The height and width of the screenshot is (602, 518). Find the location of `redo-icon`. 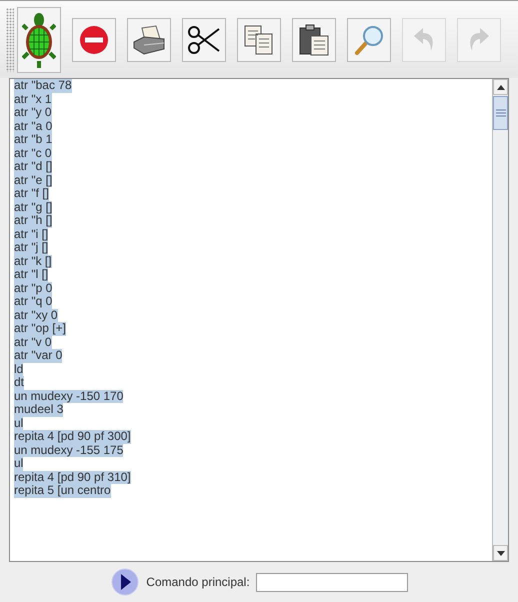

redo-icon is located at coordinates (479, 39).